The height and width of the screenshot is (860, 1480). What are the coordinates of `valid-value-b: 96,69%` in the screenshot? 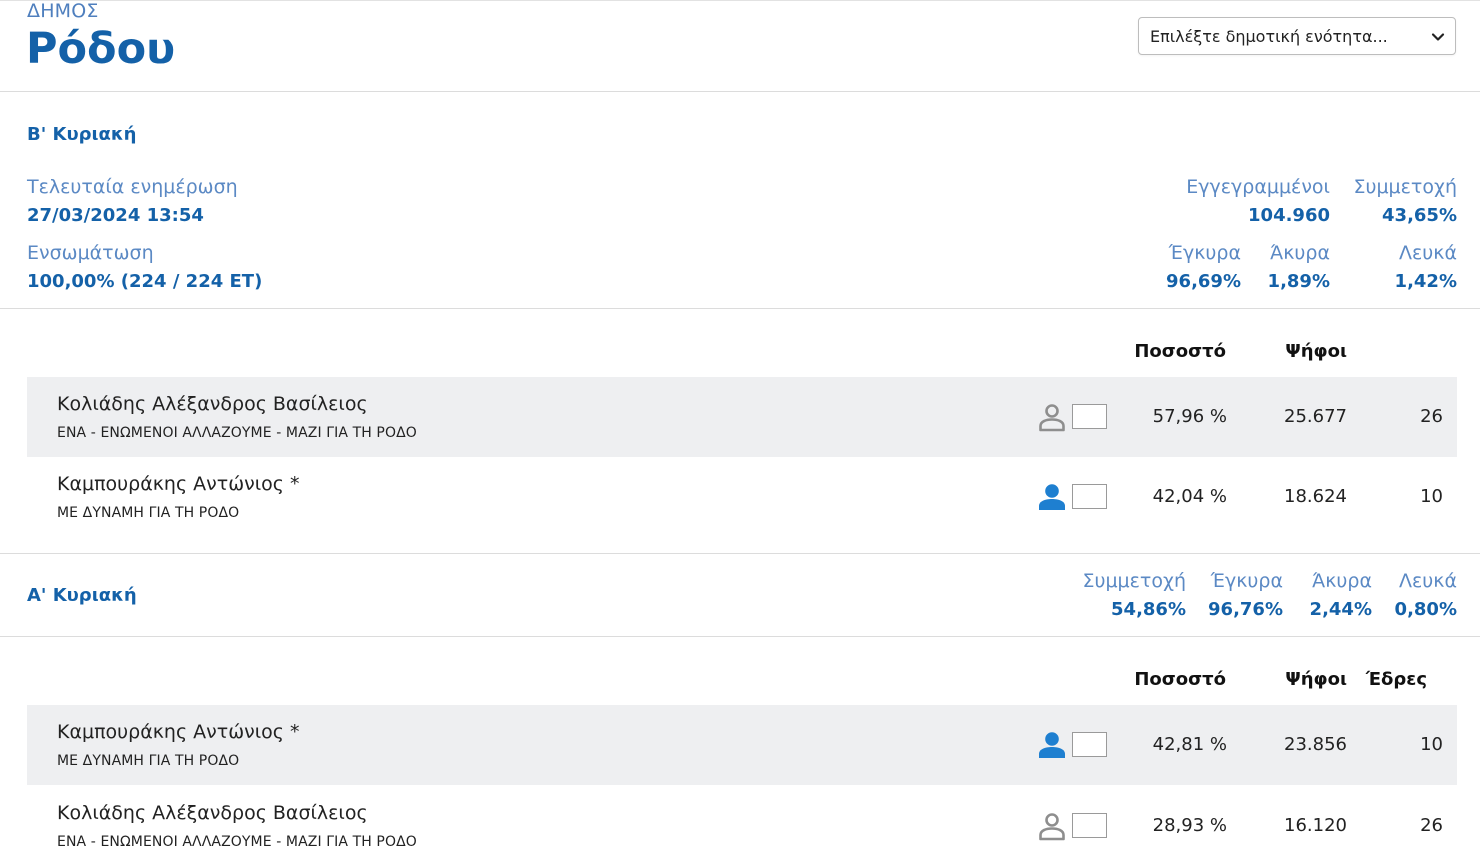 It's located at (1203, 281).